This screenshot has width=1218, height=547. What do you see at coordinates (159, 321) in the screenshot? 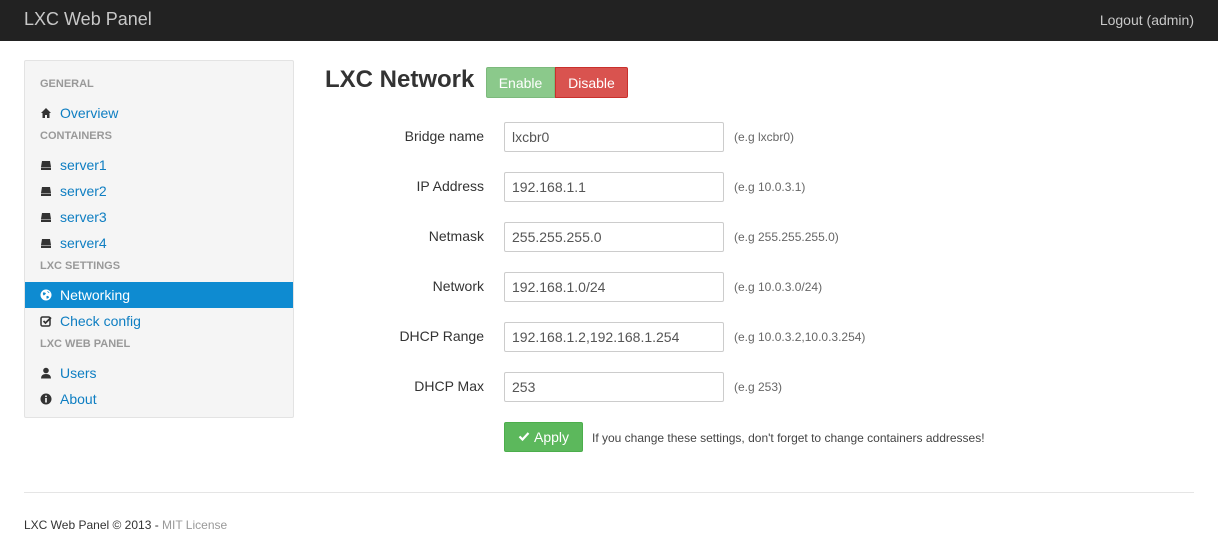
I see `sidebar-item-check-config: Check config` at bounding box center [159, 321].